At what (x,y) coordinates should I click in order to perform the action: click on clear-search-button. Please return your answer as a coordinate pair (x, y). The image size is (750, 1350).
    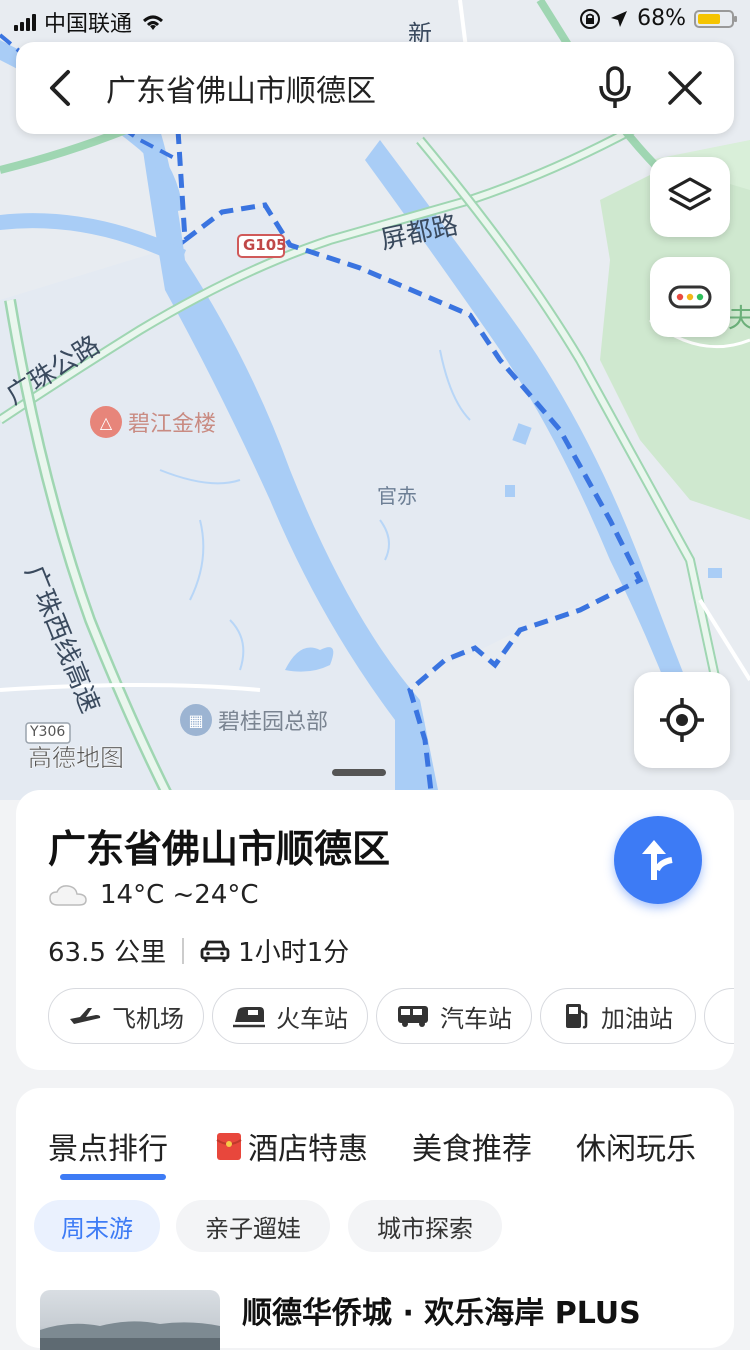
    Looking at the image, I should click on (685, 88).